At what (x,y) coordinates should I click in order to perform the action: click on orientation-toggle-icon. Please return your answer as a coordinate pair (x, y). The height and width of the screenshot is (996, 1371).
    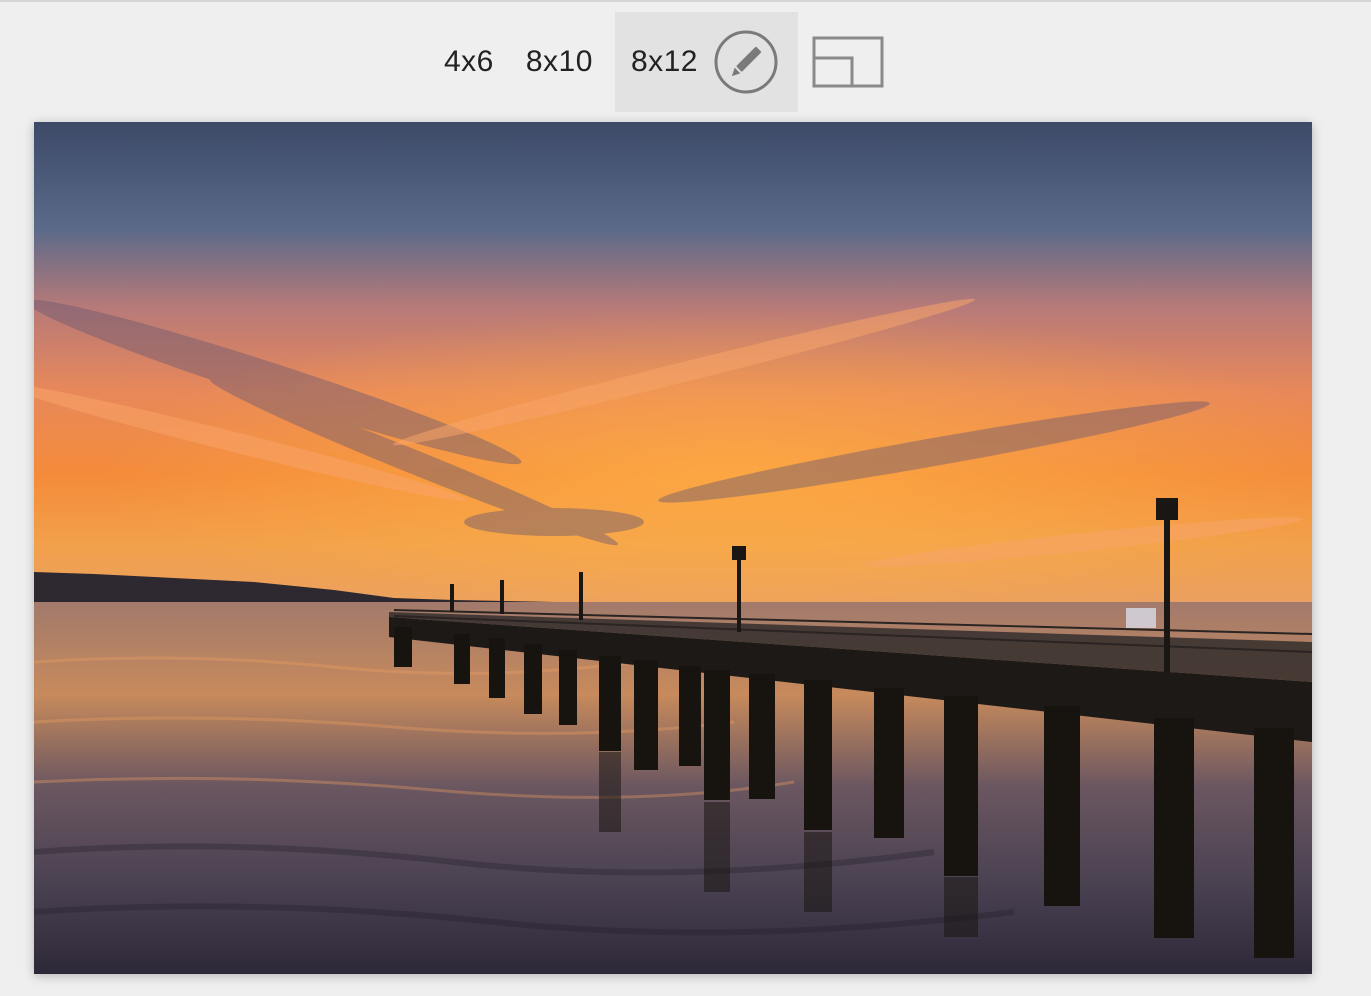
    Looking at the image, I should click on (848, 62).